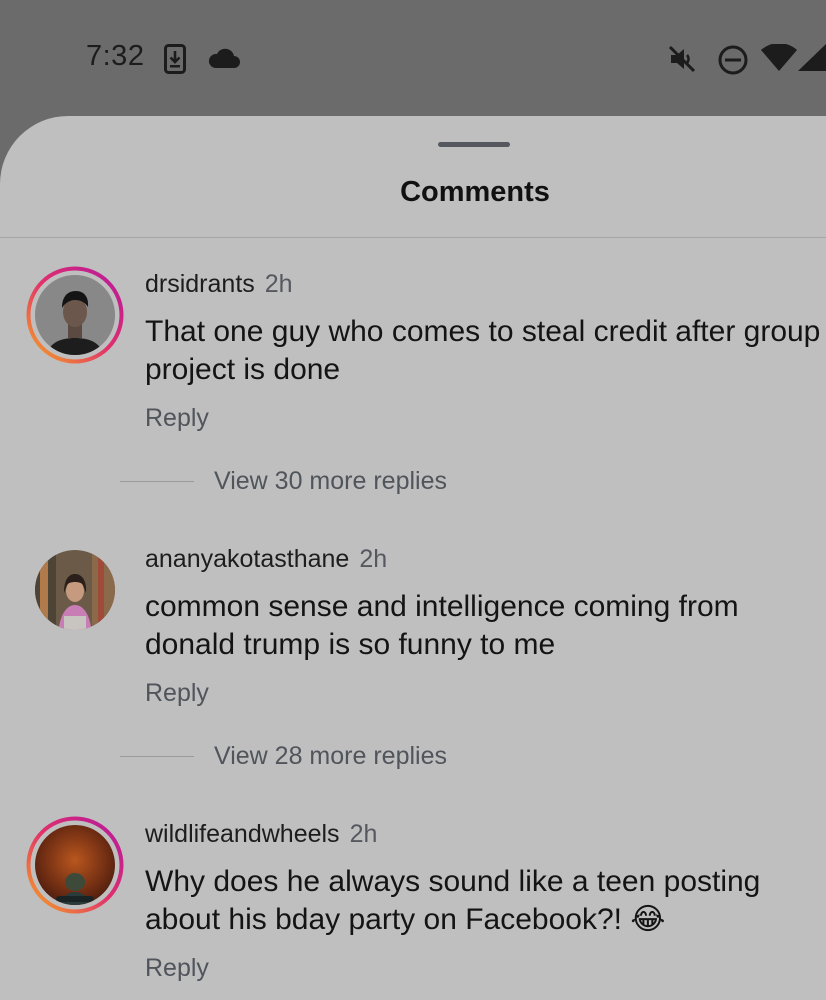 Image resolution: width=826 pixels, height=1000 pixels. Describe the element at coordinates (812, 60) in the screenshot. I see `signal-icon` at that location.